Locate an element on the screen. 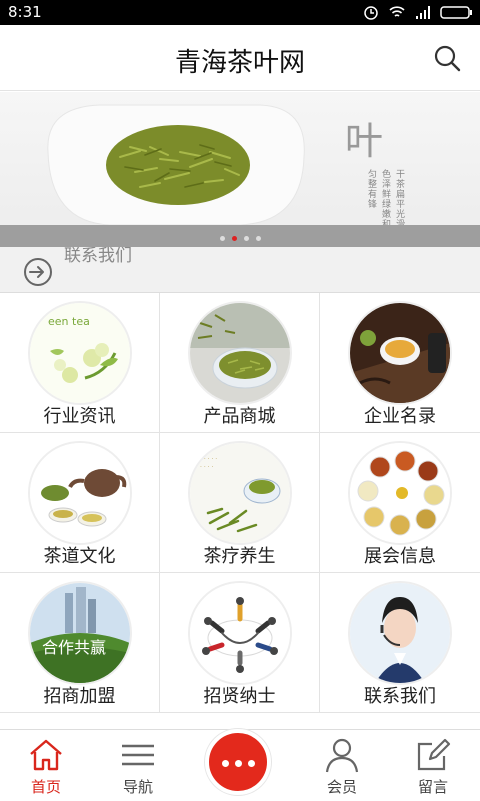 This screenshot has height=801, width=480. wifi-icon is located at coordinates (397, 11).